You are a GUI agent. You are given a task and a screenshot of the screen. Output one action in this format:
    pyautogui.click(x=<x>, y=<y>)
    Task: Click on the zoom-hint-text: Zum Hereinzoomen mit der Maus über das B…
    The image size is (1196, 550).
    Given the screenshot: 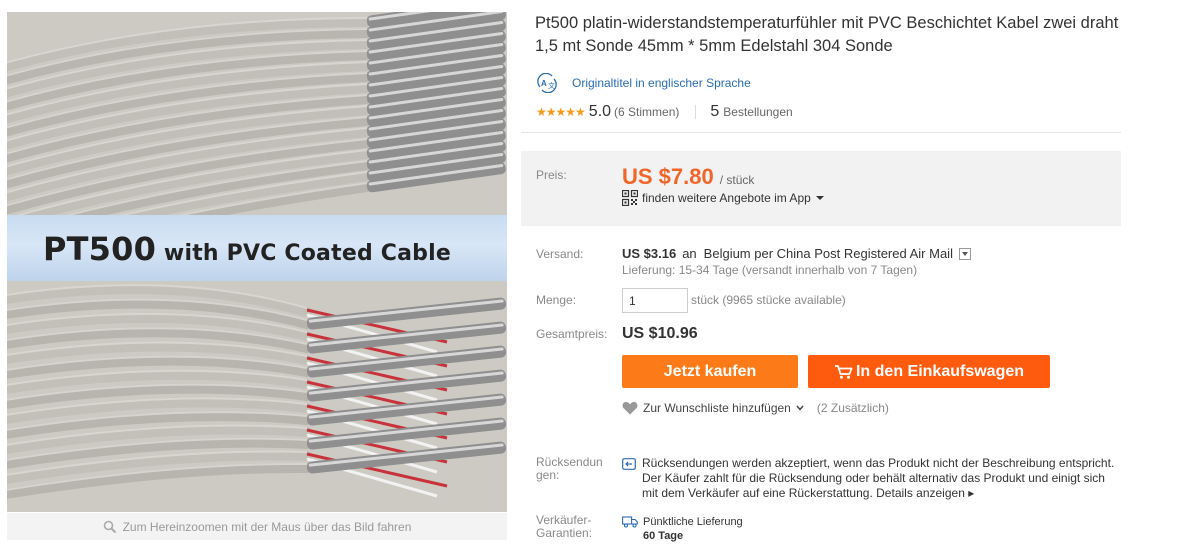 What is the action you would take?
    pyautogui.click(x=267, y=526)
    